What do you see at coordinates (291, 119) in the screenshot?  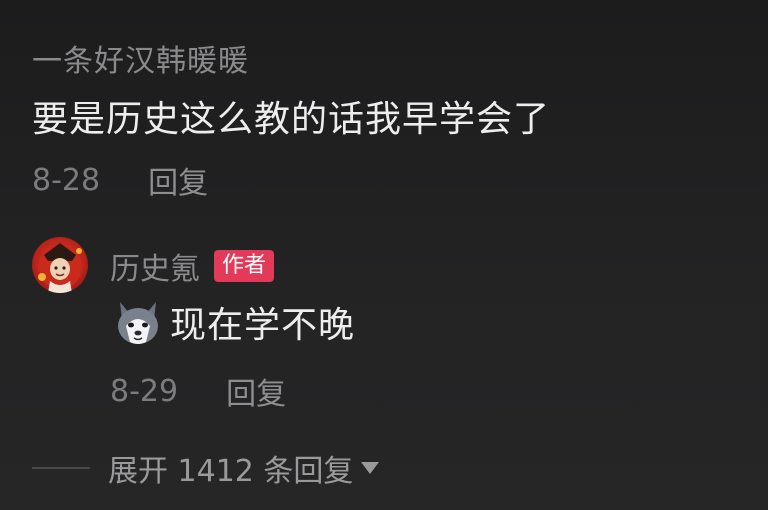 I see `comment-text: 要是历史这么教的话我早学会了` at bounding box center [291, 119].